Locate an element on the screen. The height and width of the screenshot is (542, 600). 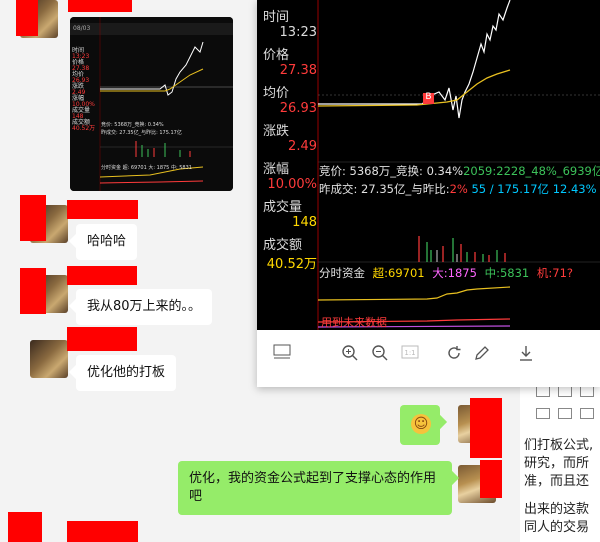
turnover-info: 昨成交: 27.35亿_与昨比: is located at coordinates (384, 189).